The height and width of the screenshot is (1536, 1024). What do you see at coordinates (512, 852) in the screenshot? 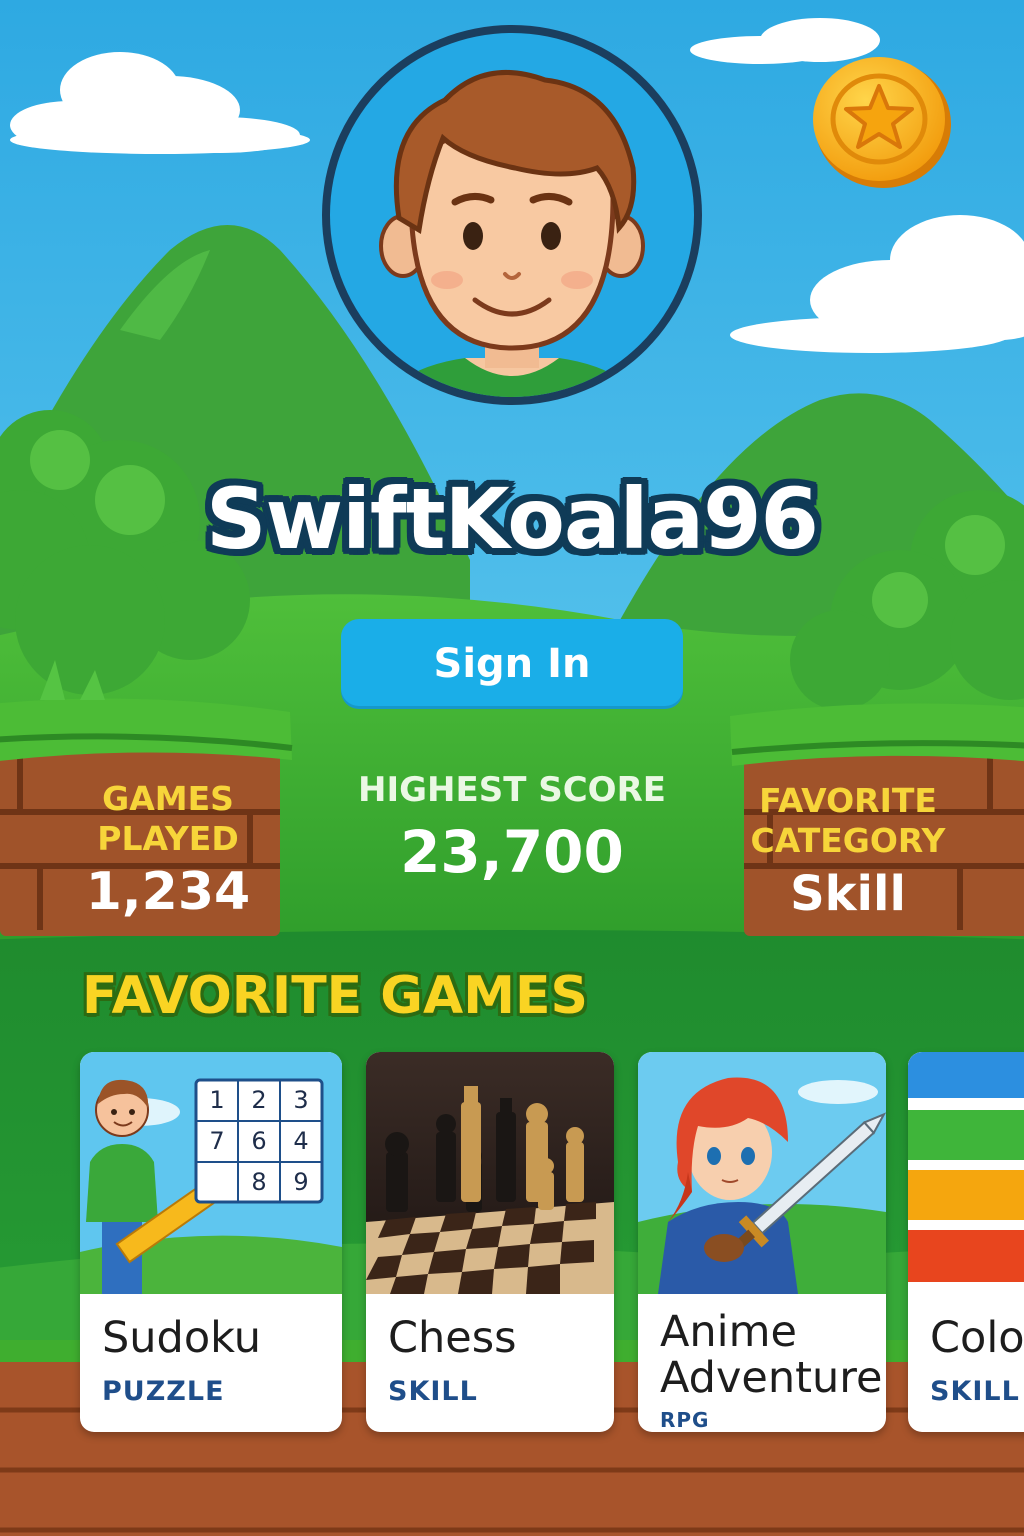
I see `highest-score-value: 23,700` at bounding box center [512, 852].